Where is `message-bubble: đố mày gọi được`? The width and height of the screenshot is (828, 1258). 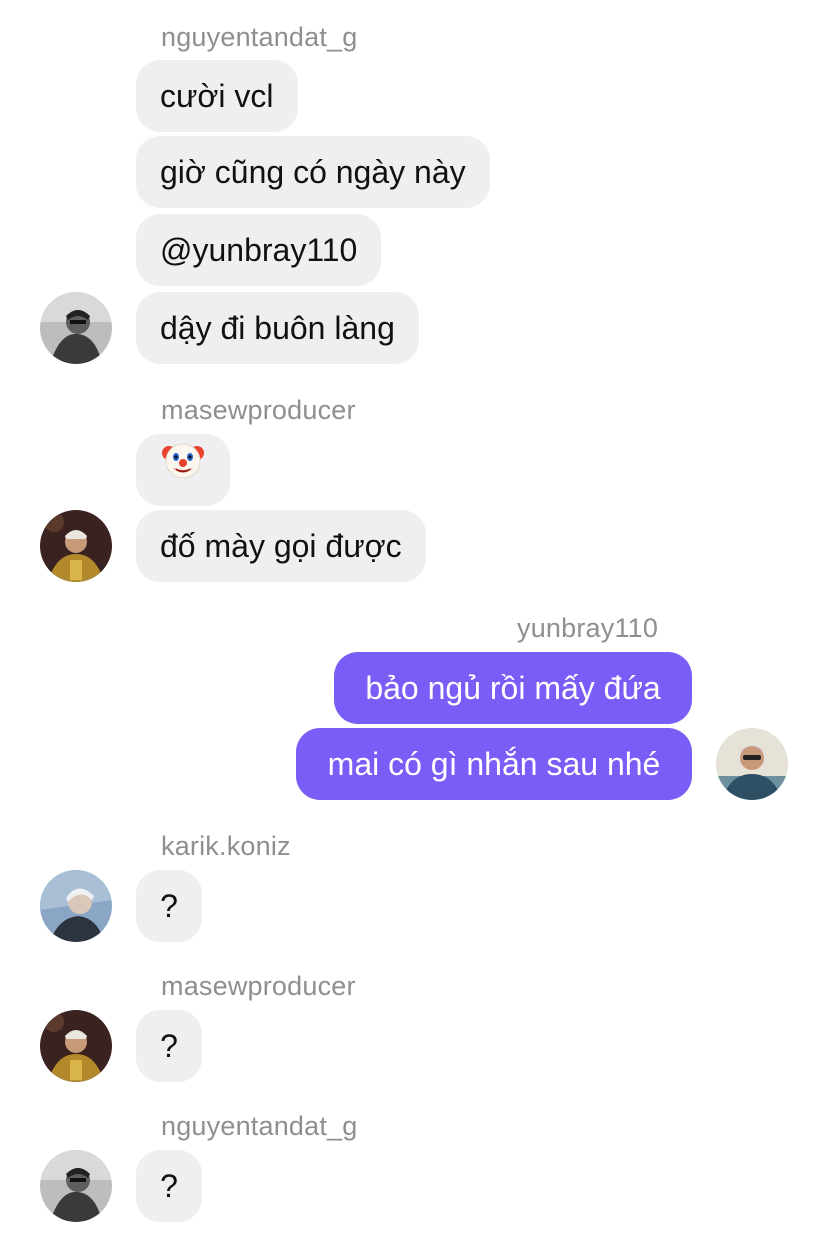 message-bubble: đố mày gọi được is located at coordinates (281, 546).